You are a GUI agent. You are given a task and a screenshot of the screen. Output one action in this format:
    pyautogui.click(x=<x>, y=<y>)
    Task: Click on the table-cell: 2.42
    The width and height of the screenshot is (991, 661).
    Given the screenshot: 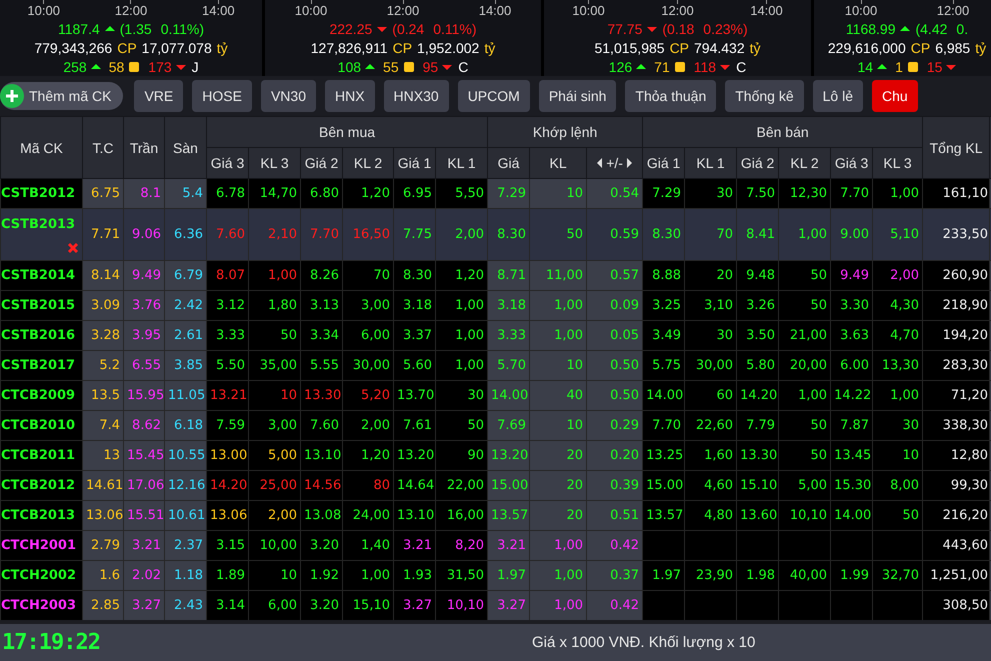 What is the action you would take?
    pyautogui.click(x=188, y=305)
    